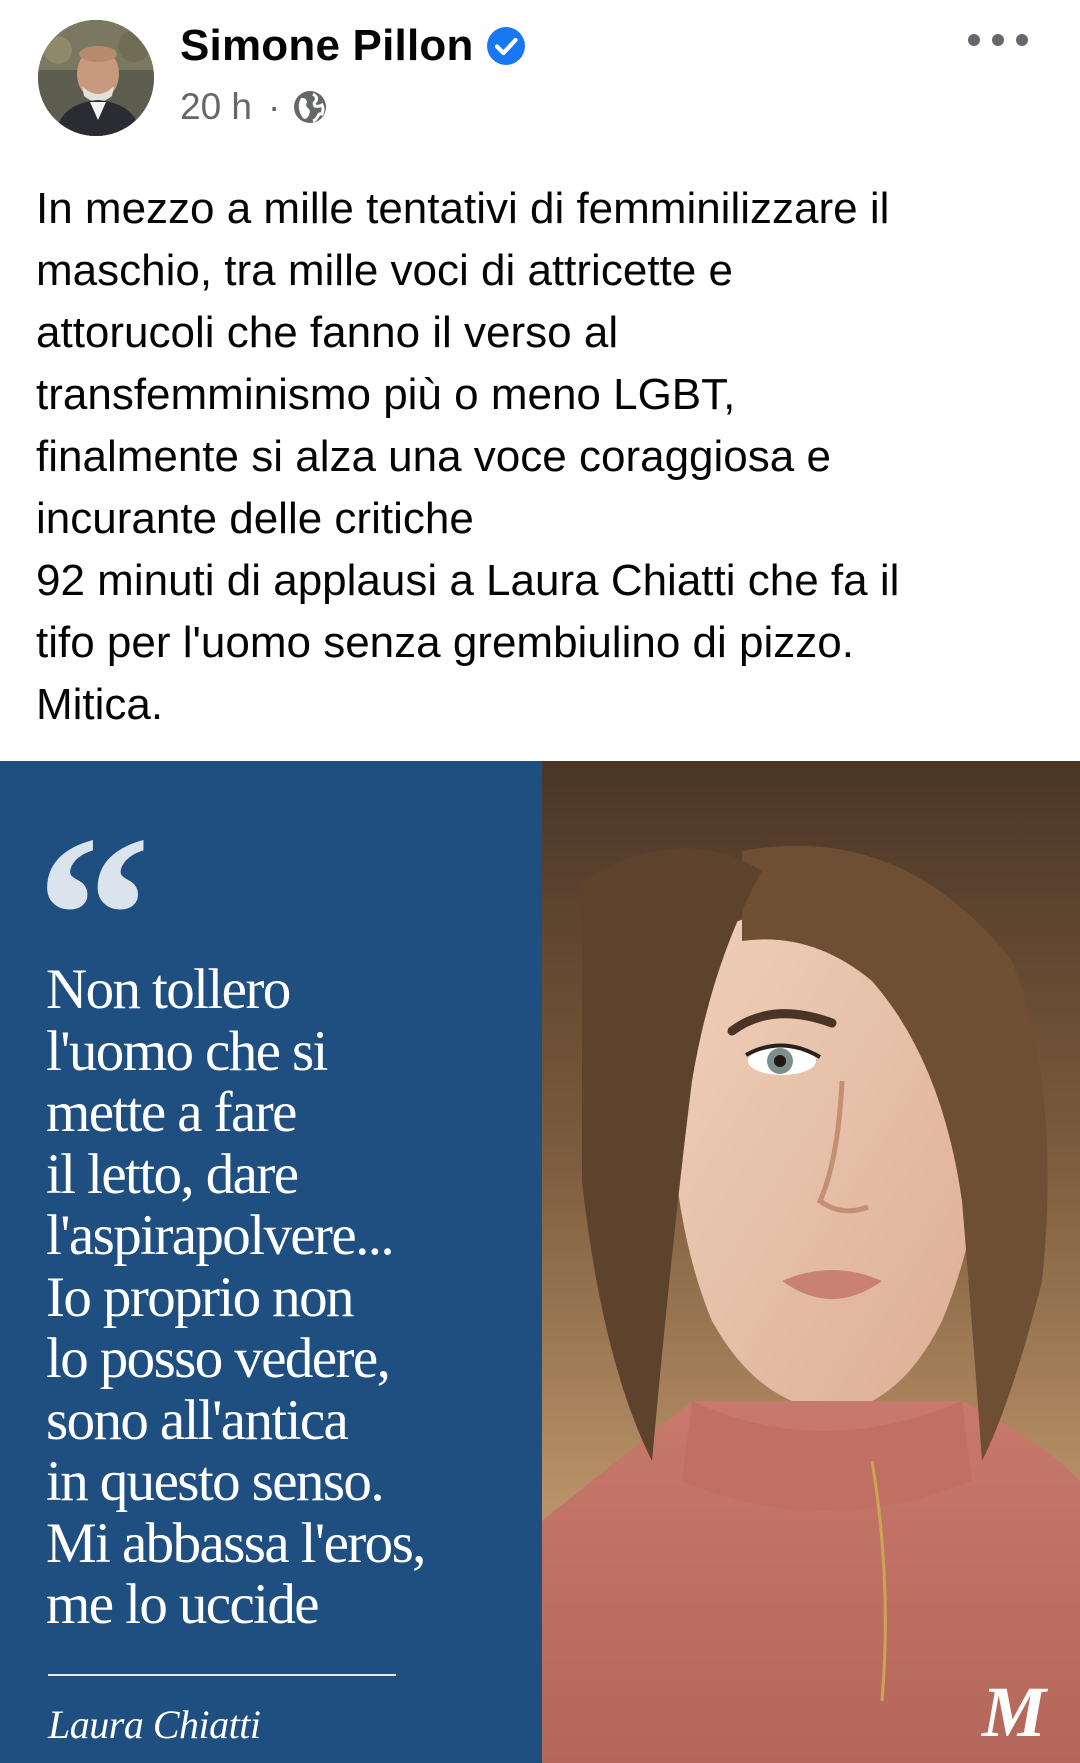  I want to click on quote-line: lo posso vedere,, so click(218, 1358).